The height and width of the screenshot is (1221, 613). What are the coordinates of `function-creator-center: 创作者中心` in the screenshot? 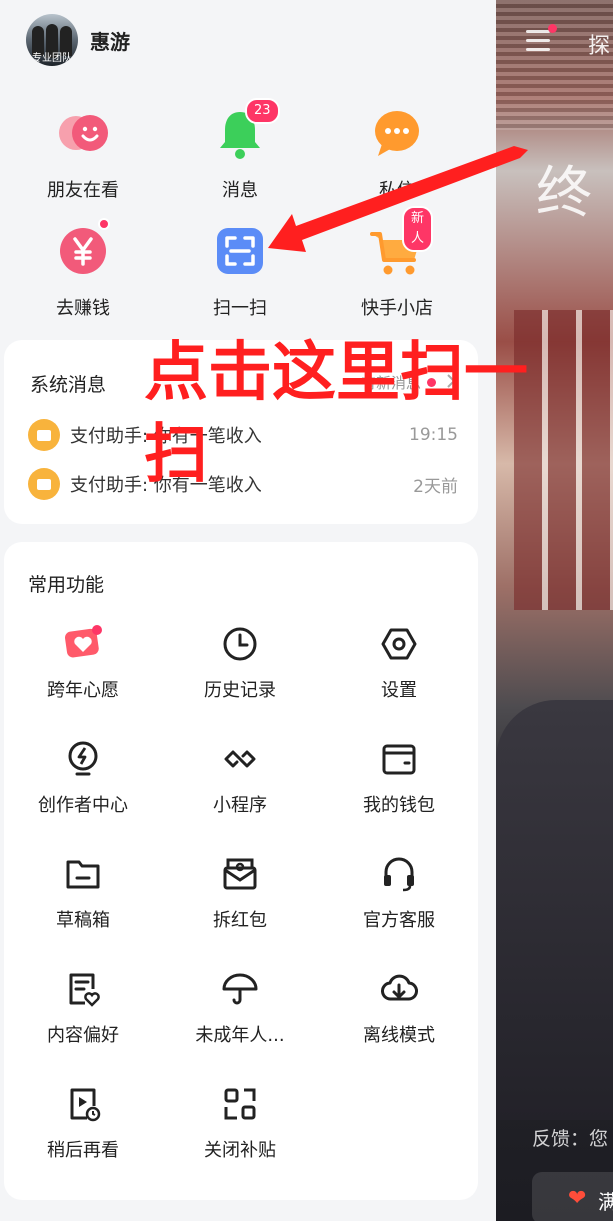 It's located at (83, 778).